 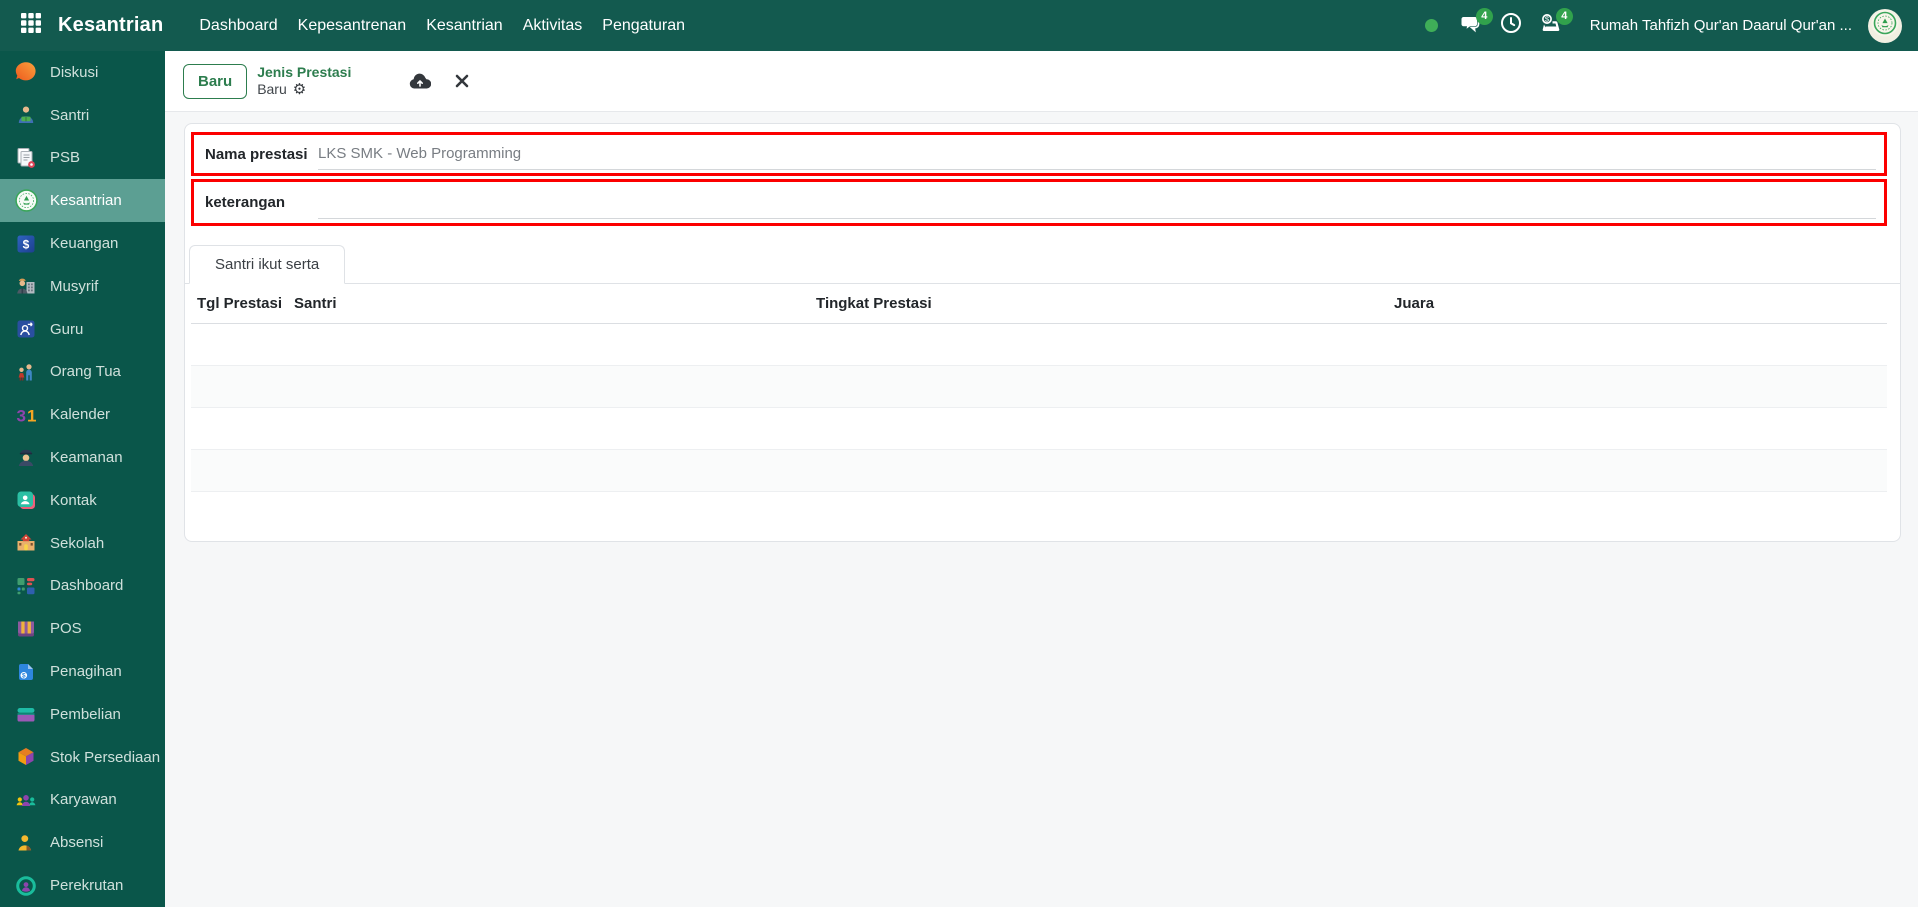 I want to click on sidebar-item-keamanan: Keamanan, so click(x=82, y=457).